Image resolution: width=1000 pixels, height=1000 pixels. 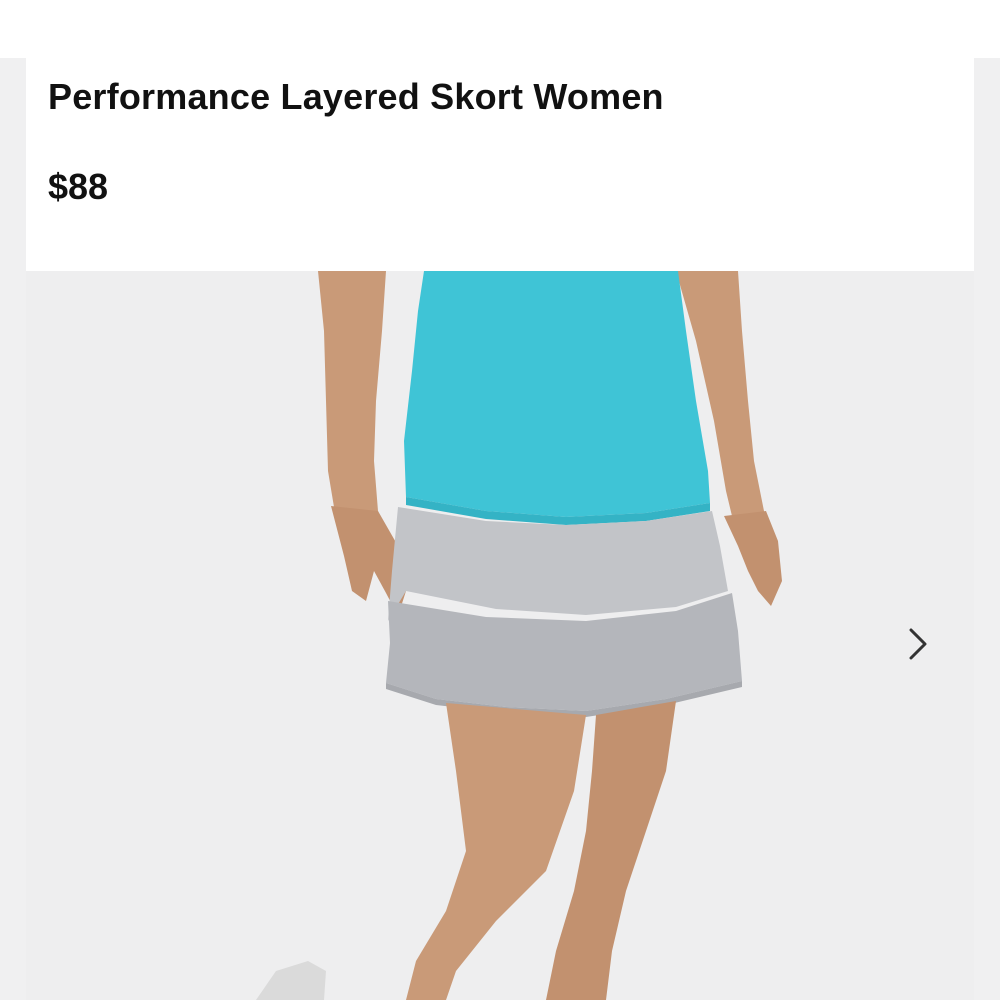 I want to click on next-image-button, so click(x=926, y=648).